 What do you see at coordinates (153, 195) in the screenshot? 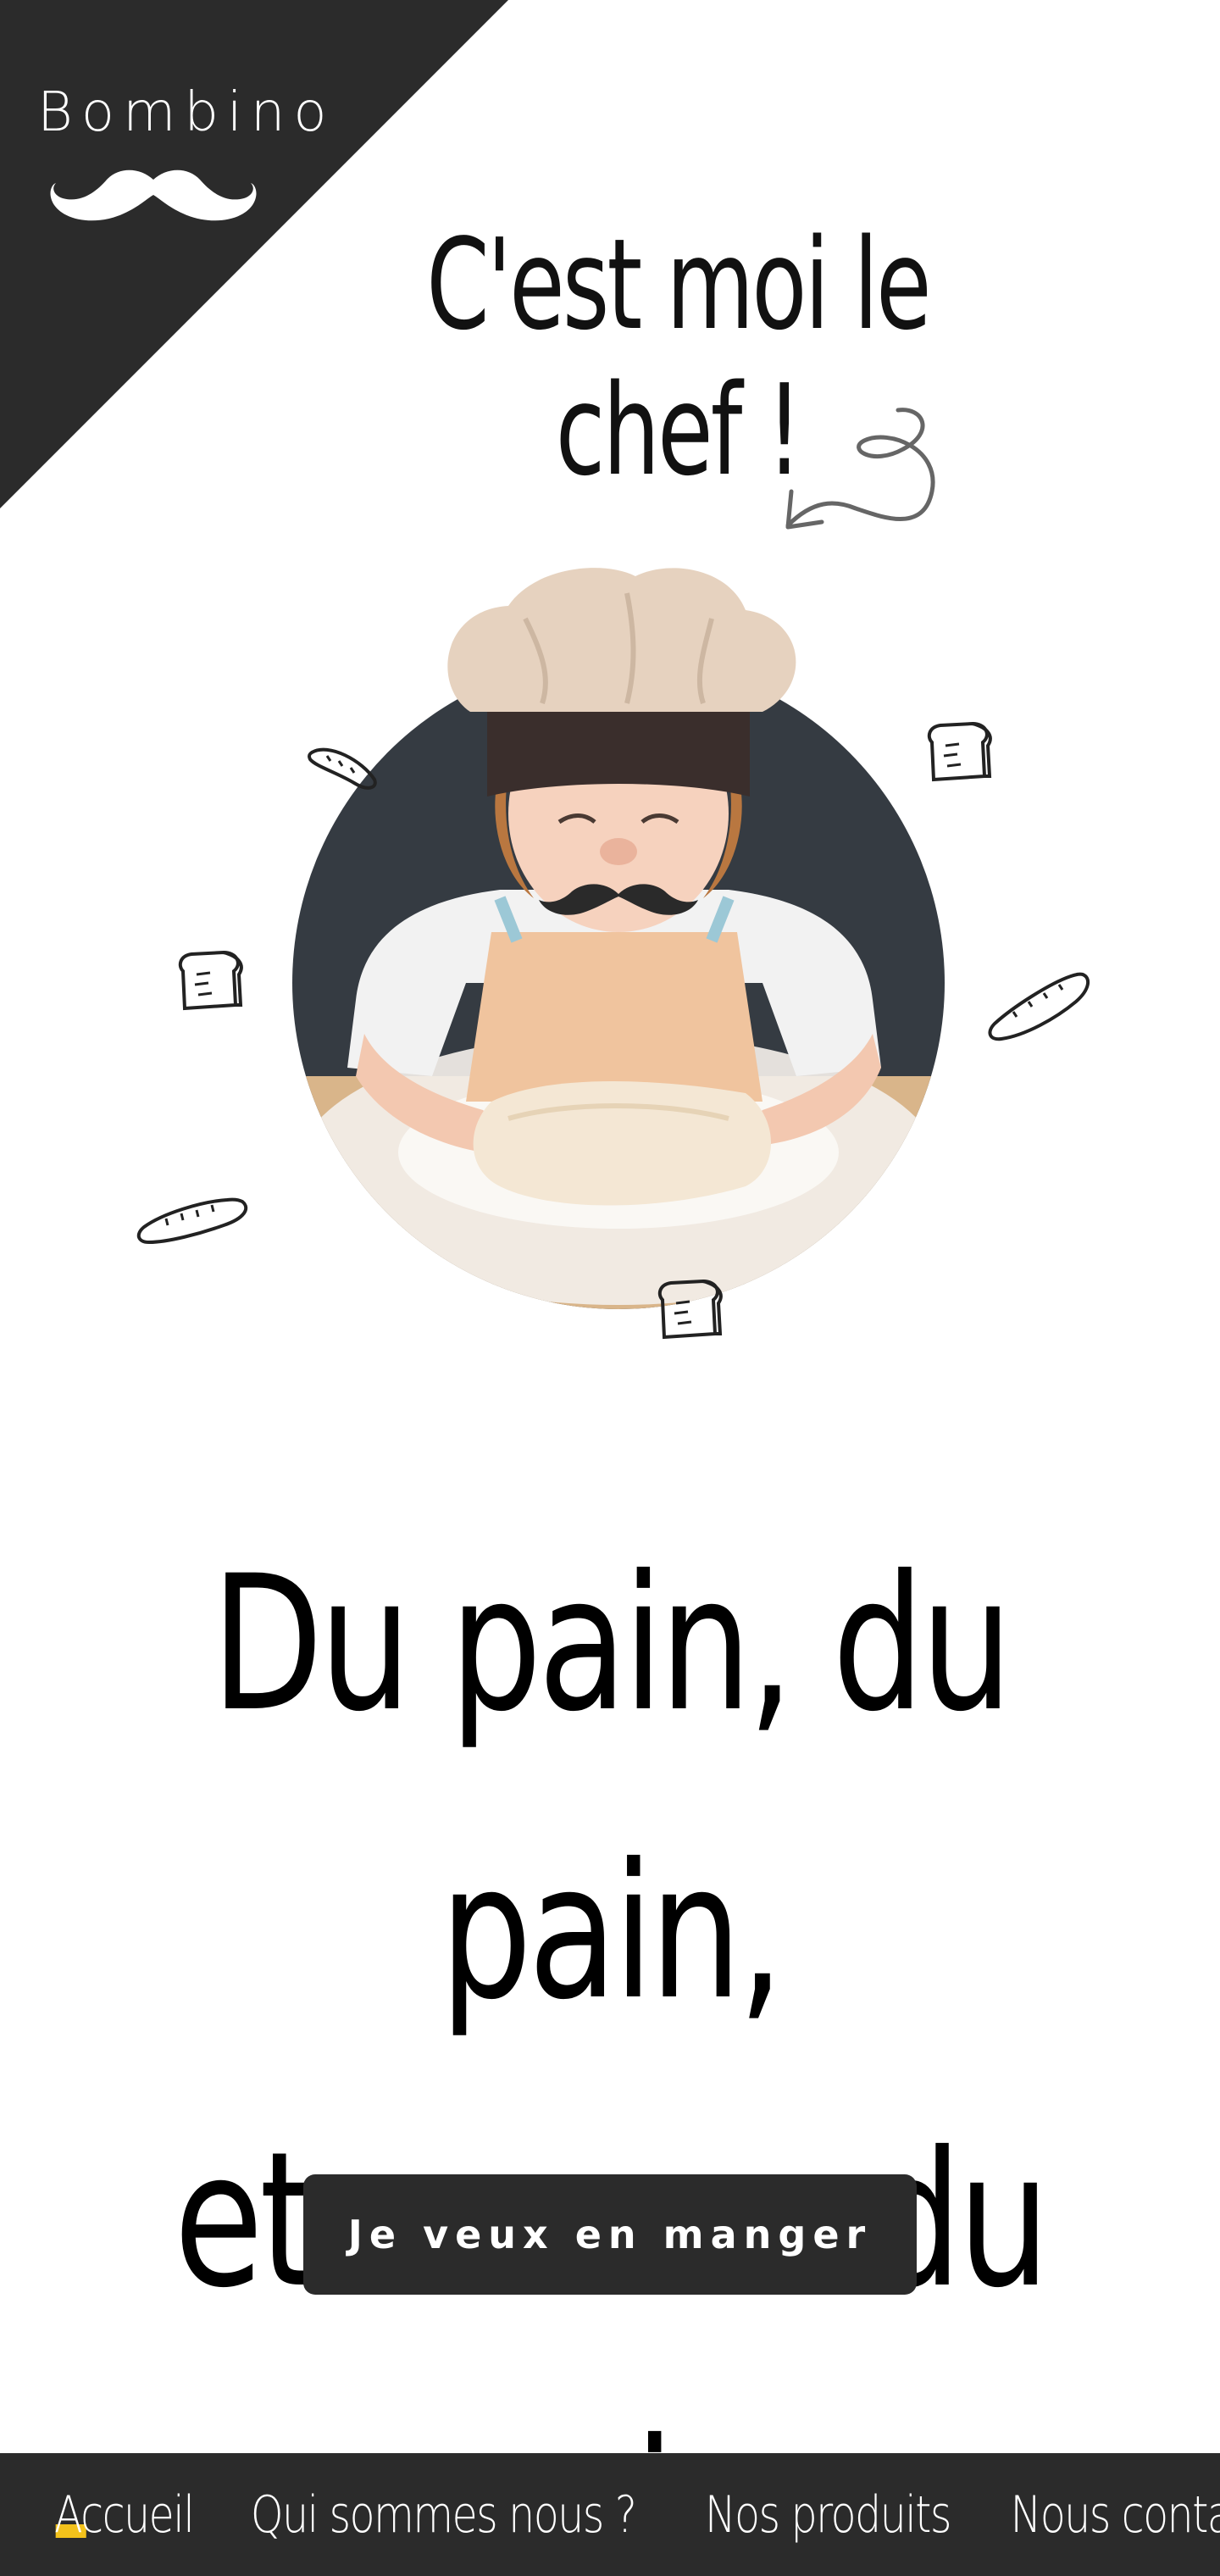
I see `mustache-logo-icon` at bounding box center [153, 195].